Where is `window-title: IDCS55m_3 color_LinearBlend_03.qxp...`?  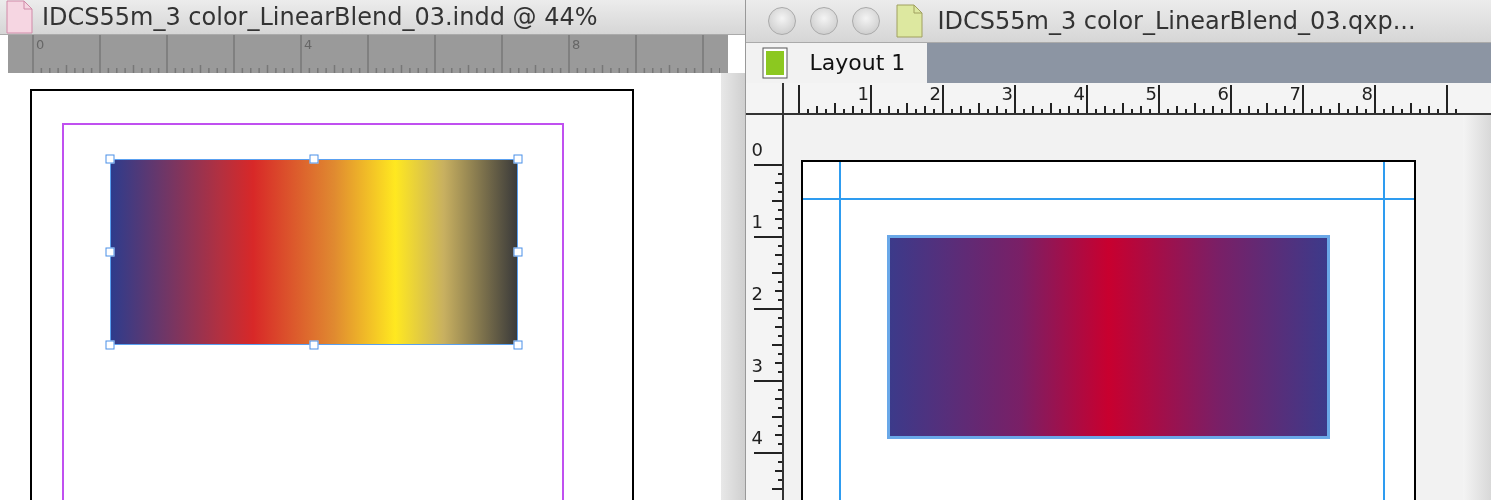 window-title: IDCS55m_3 color_LinearBlend_03.qxp... is located at coordinates (1176, 20).